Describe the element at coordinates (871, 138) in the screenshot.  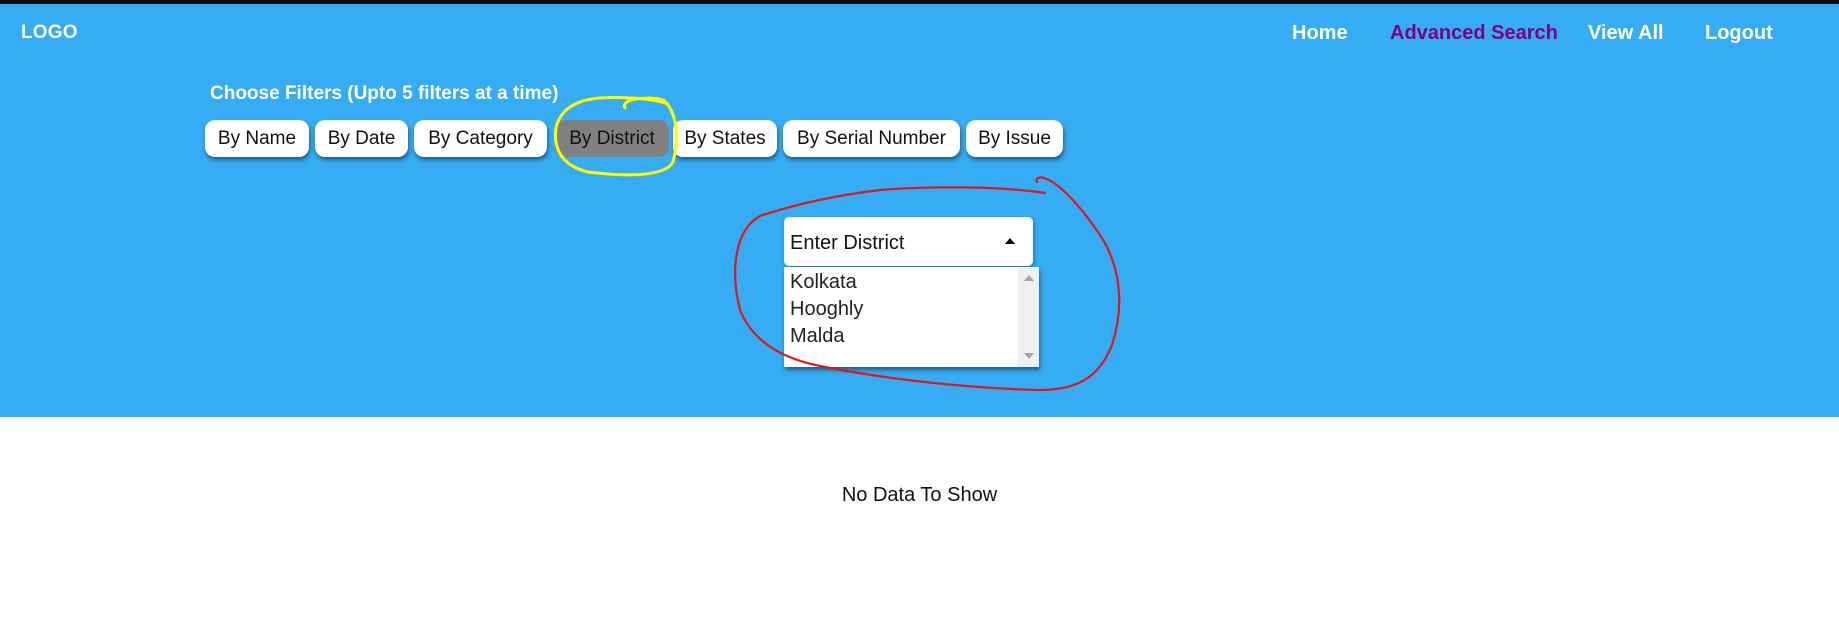
I see `filter-by-serial-number-button: By Serial Number` at that location.